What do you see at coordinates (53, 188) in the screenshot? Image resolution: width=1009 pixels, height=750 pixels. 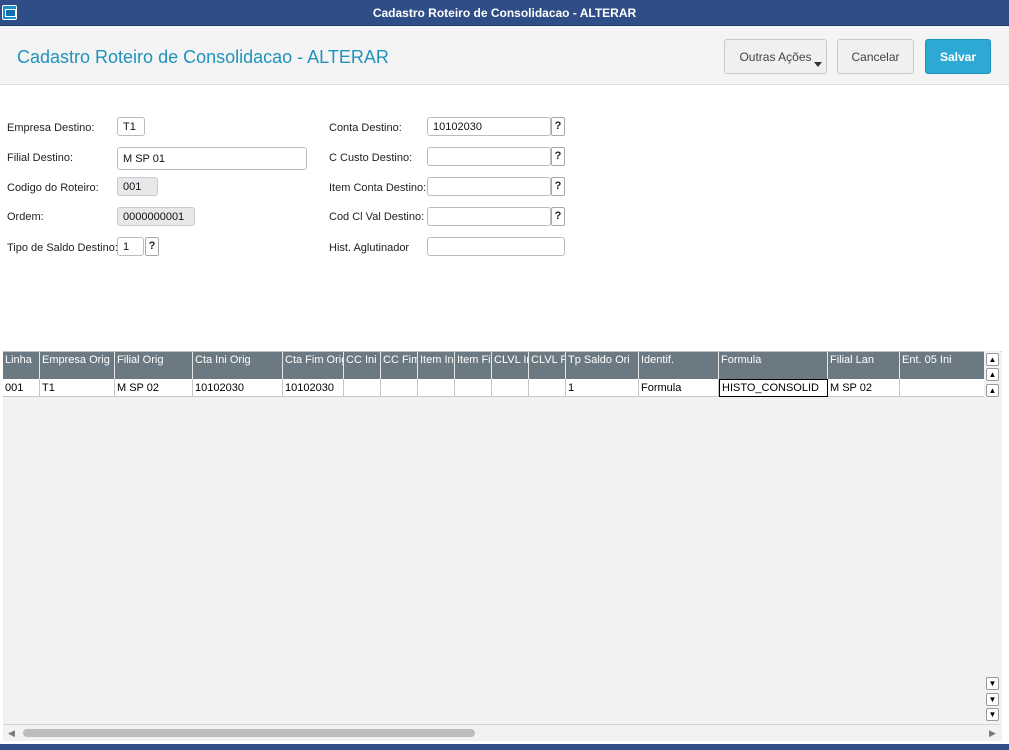 I see `codigo-roteiro-label: Codigo do Roteiro:` at bounding box center [53, 188].